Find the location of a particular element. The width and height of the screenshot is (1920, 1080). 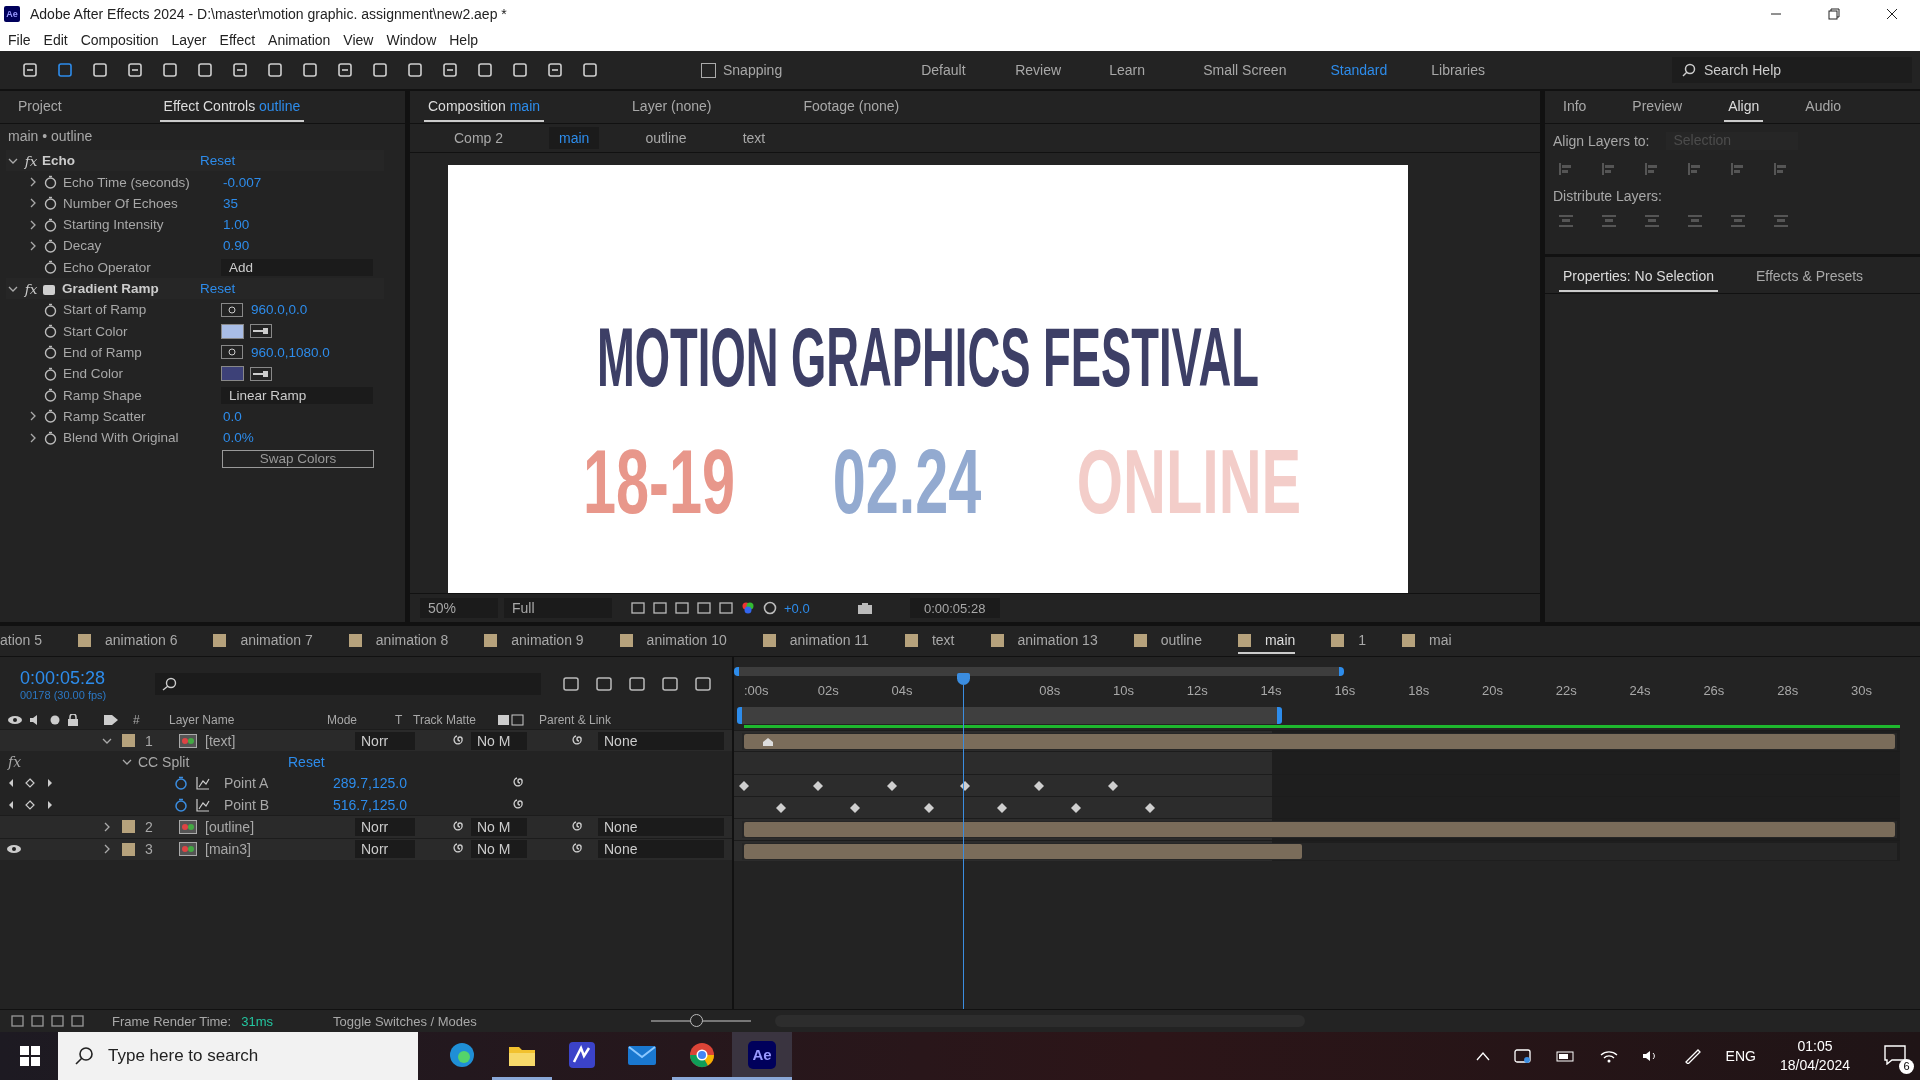

reset-link: Reset is located at coordinates (218, 289).